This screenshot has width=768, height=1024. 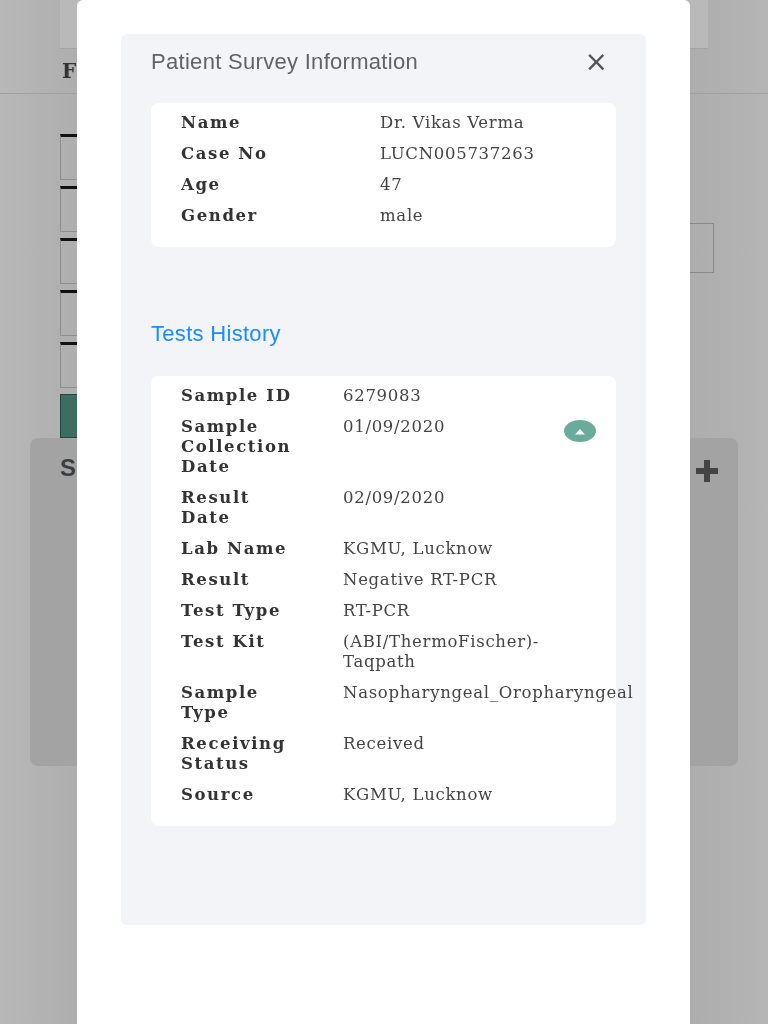 What do you see at coordinates (384, 744) in the screenshot?
I see `field-value: Received` at bounding box center [384, 744].